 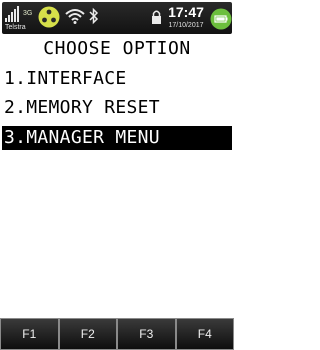 What do you see at coordinates (75, 16) in the screenshot?
I see `wifi-icon` at bounding box center [75, 16].